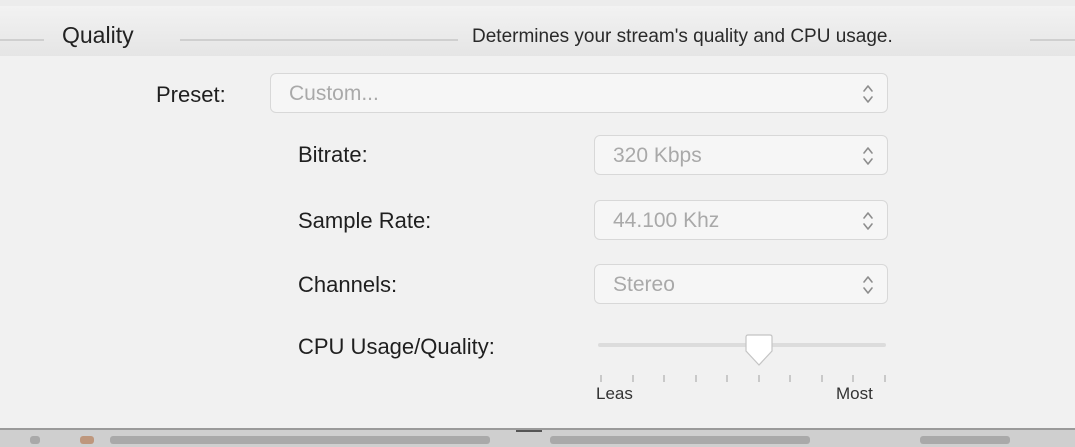  What do you see at coordinates (396, 346) in the screenshot?
I see `cpu-quality-label: CPU Usage/Quality:` at bounding box center [396, 346].